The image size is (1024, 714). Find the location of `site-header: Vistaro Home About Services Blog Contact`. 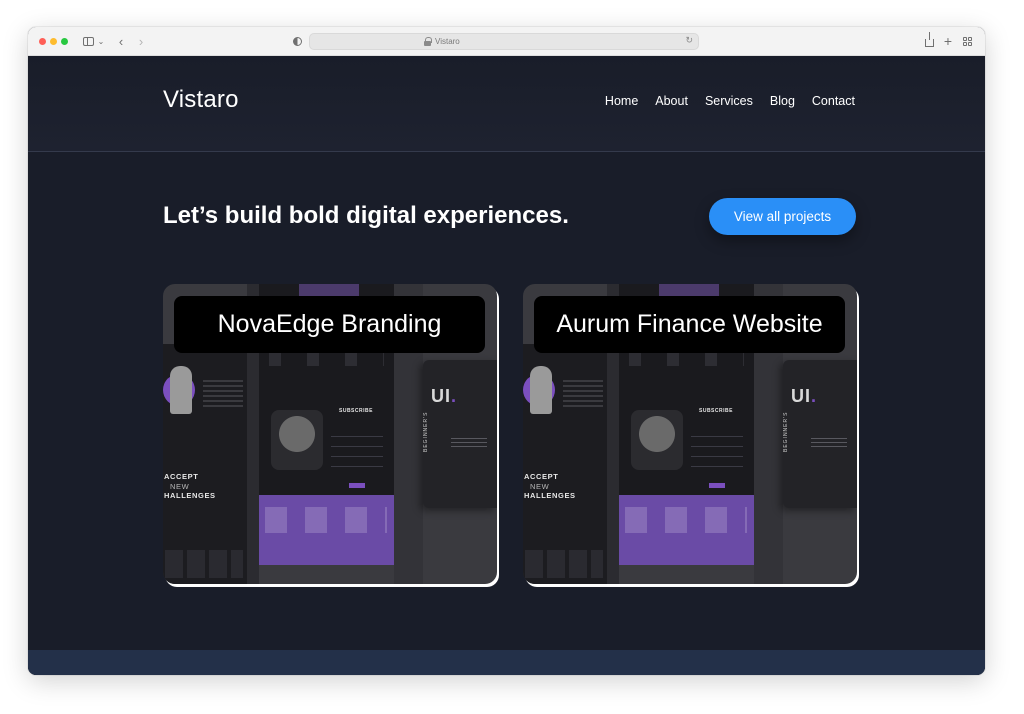

site-header: Vistaro Home About Services Blog Contact is located at coordinates (506, 104).